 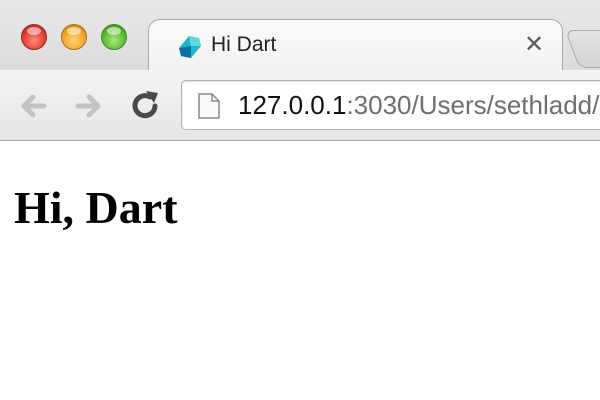 I want to click on url-host: 127.0.0.1, so click(x=292, y=105).